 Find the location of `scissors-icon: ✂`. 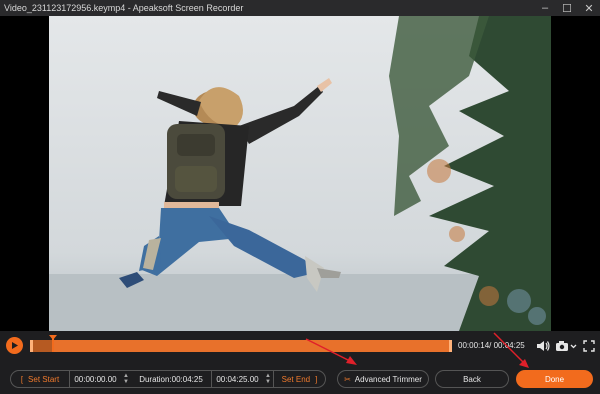

scissors-icon: ✂ is located at coordinates (347, 379).